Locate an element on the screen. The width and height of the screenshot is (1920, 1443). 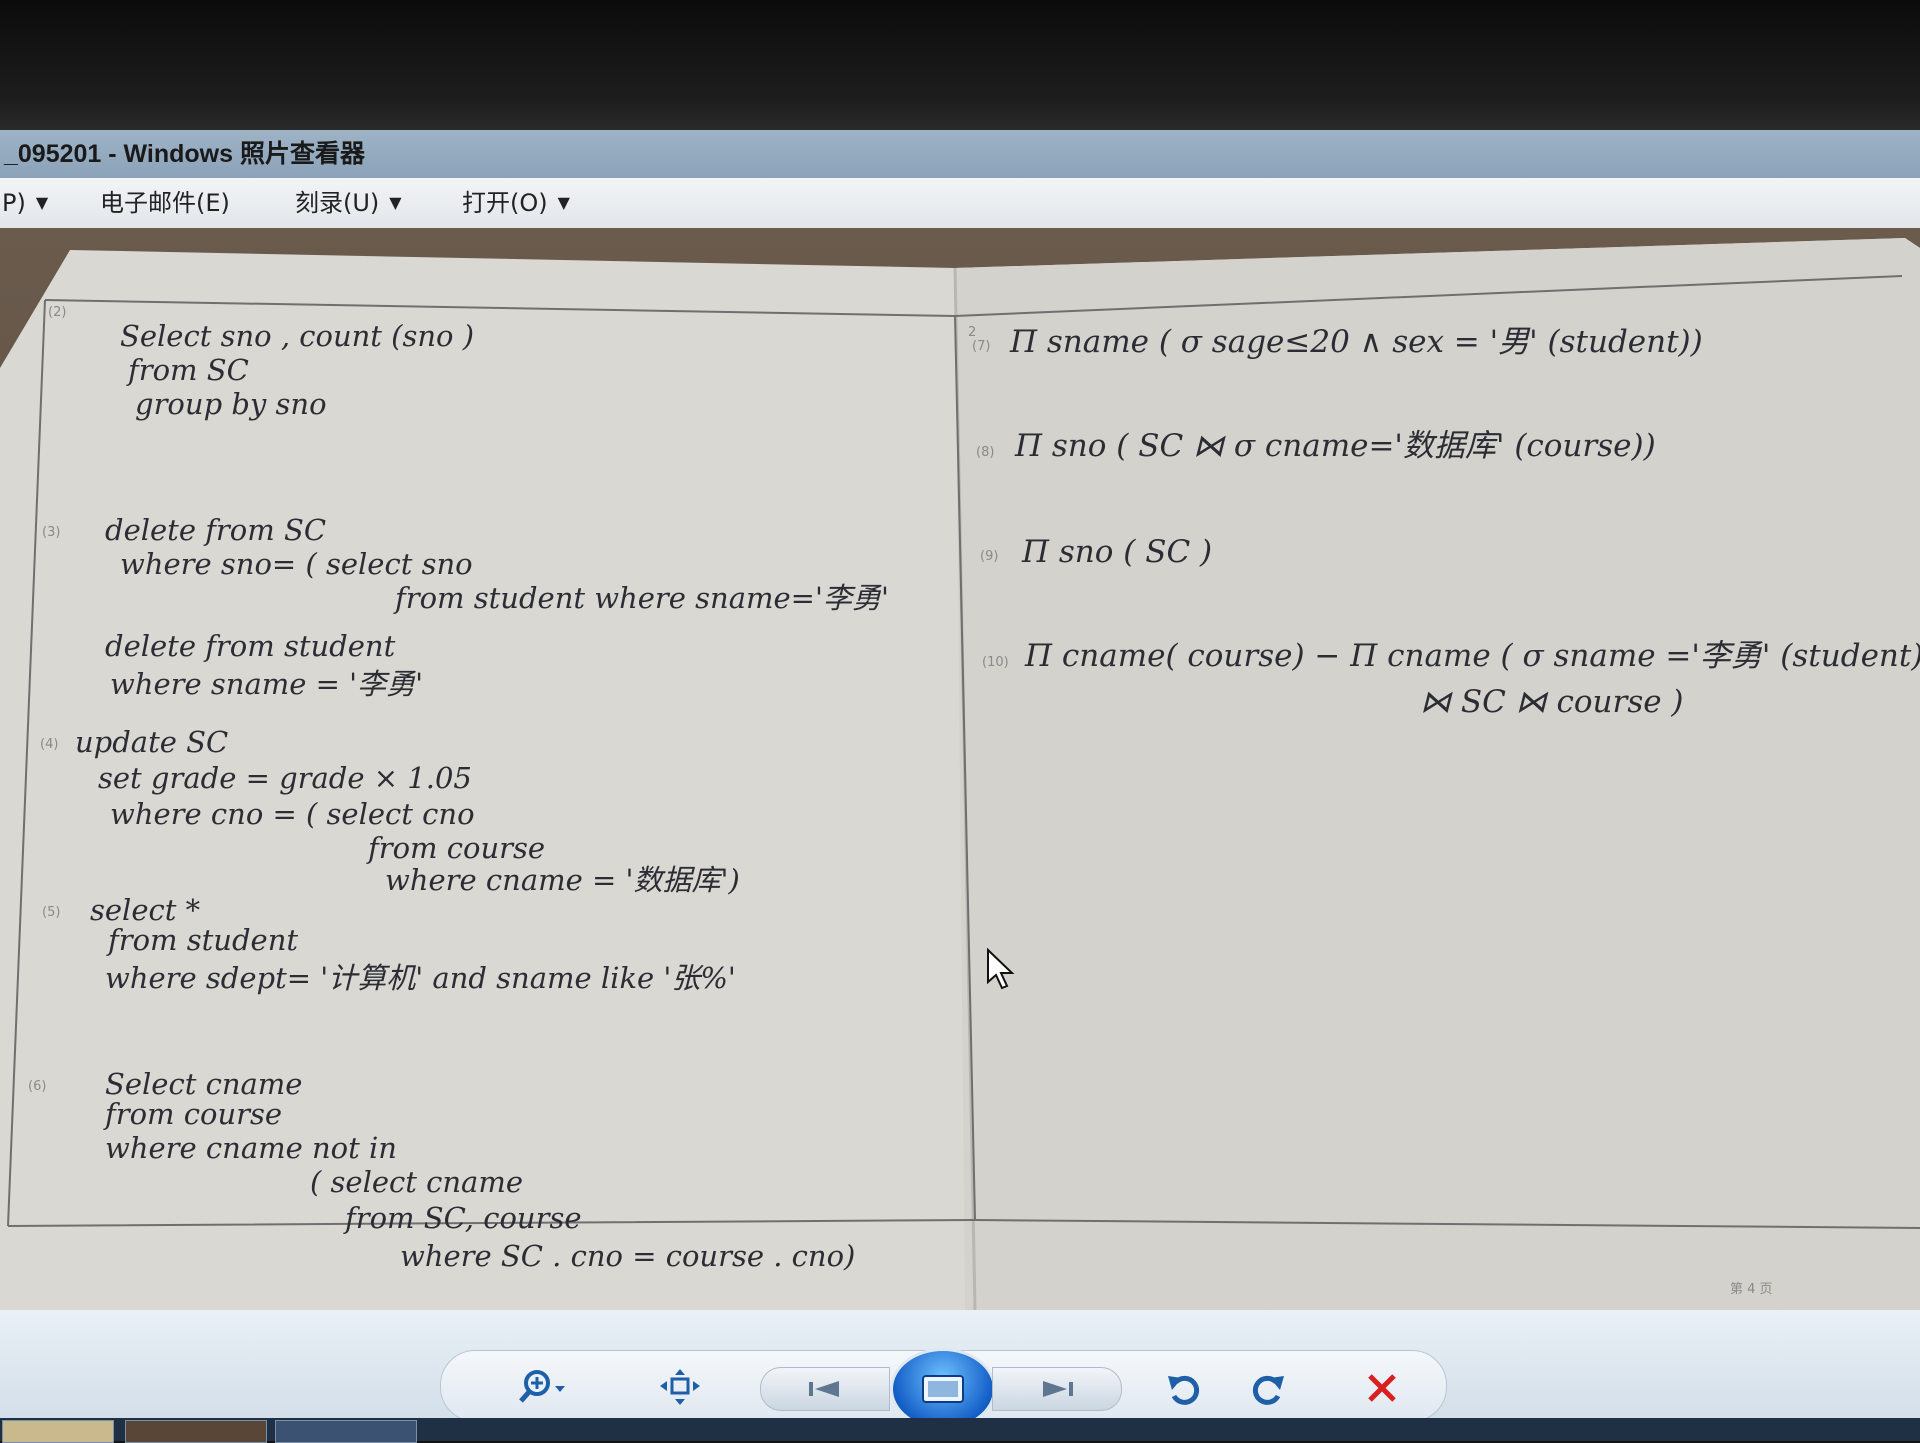
left-handwritten-line: from SC, course is located at coordinates (462, 1218).